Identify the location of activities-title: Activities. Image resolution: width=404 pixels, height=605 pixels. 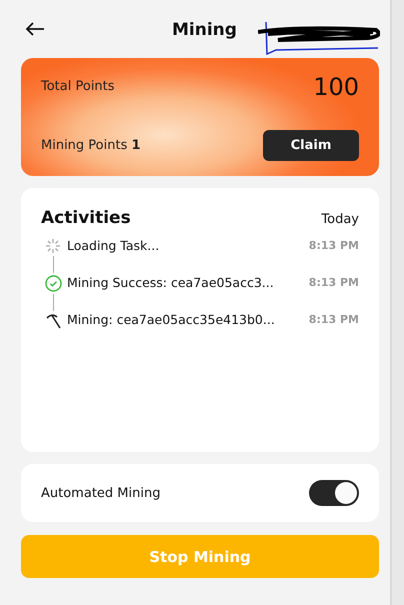
(86, 218).